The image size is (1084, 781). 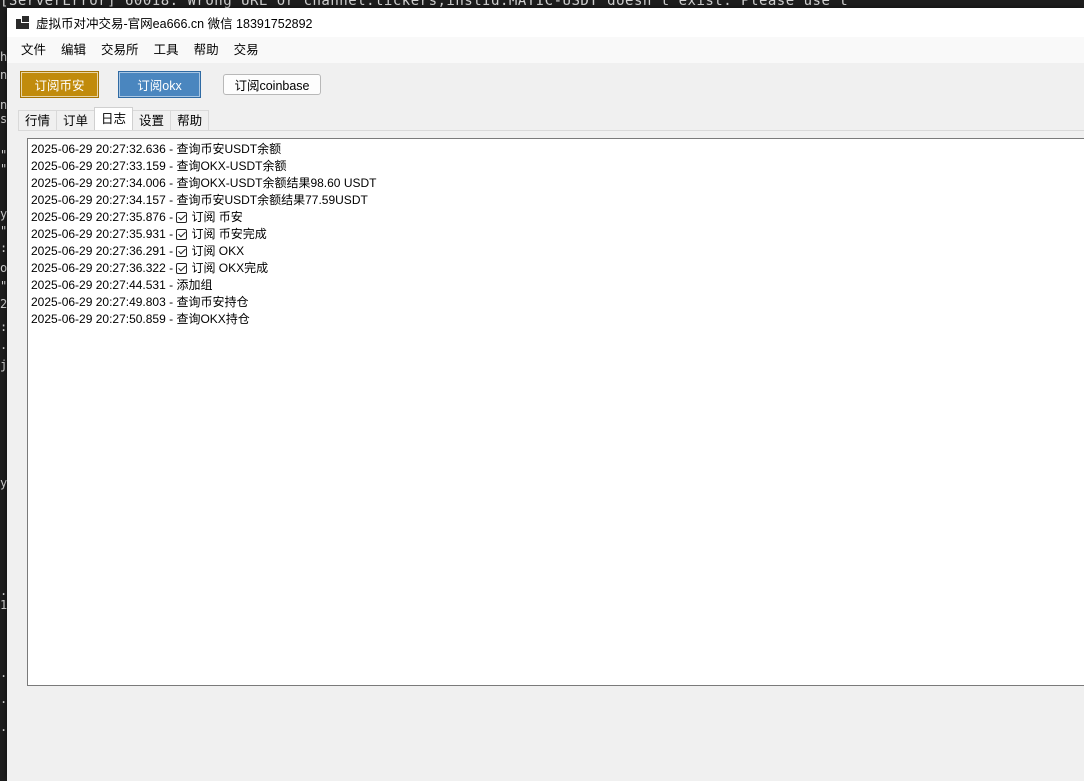 What do you see at coordinates (159, 84) in the screenshot?
I see `subscribe-okx-button: 订阅okx` at bounding box center [159, 84].